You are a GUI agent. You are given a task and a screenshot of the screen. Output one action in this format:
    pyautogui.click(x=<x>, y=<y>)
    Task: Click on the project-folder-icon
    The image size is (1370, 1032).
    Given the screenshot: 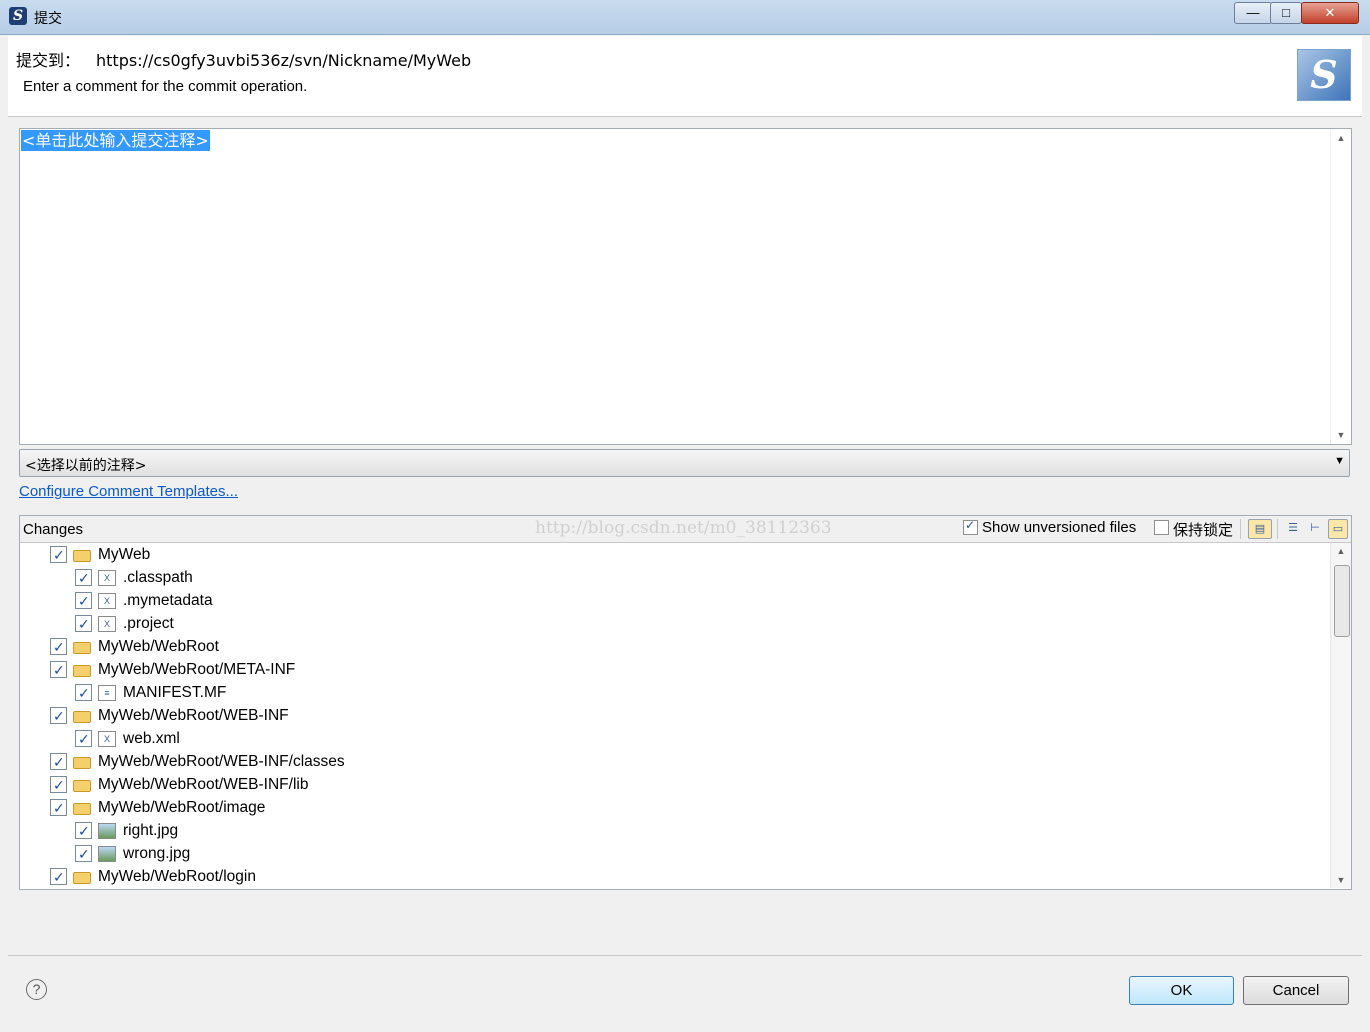 What is the action you would take?
    pyautogui.click(x=82, y=556)
    